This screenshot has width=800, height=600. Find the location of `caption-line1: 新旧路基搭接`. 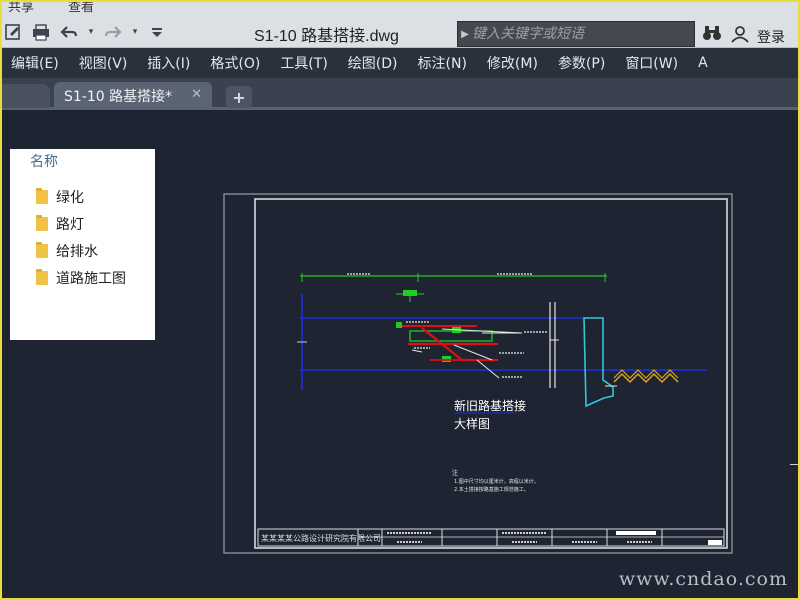

caption-line1: 新旧路基搭接 is located at coordinates (490, 405).